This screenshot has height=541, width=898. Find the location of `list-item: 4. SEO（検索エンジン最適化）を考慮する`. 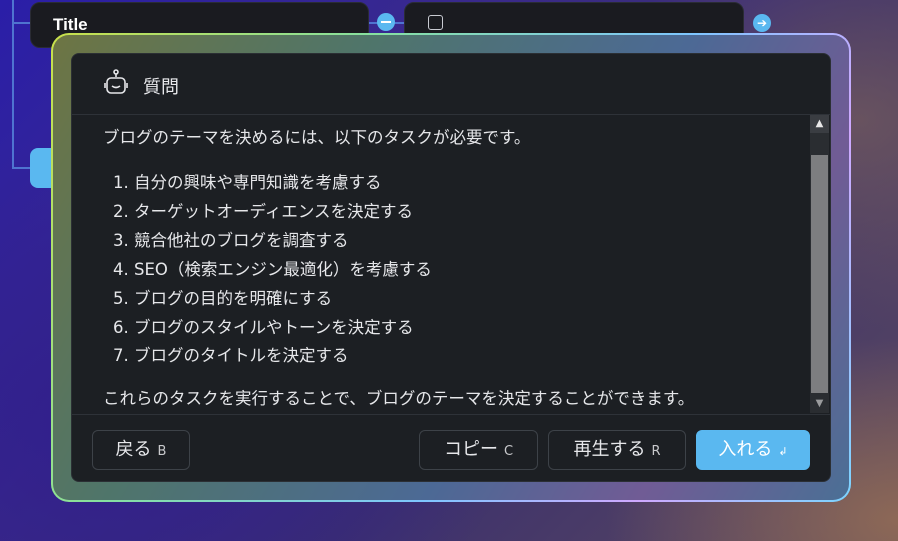

list-item: 4. SEO（検索エンジン最適化）を考慮する is located at coordinates (272, 269).